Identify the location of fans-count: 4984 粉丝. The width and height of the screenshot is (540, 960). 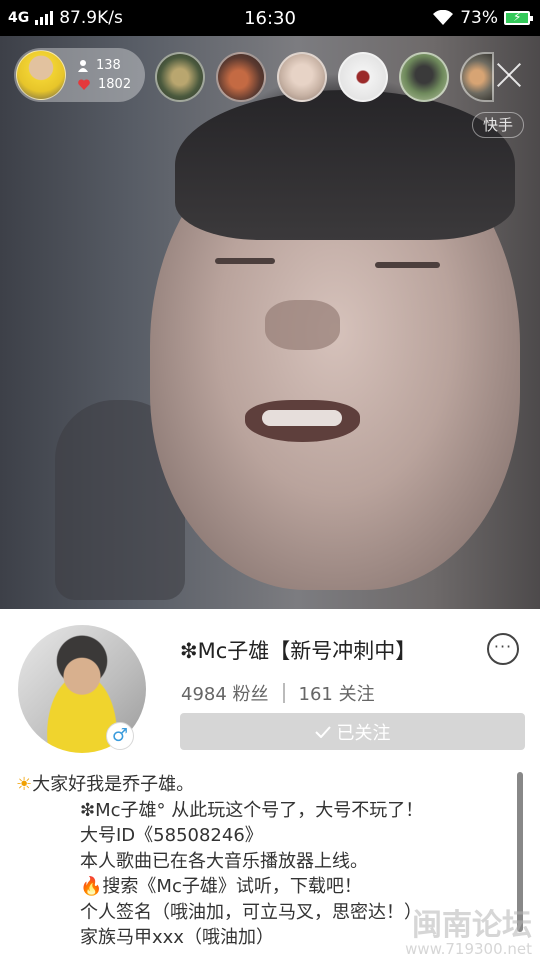
(225, 693).